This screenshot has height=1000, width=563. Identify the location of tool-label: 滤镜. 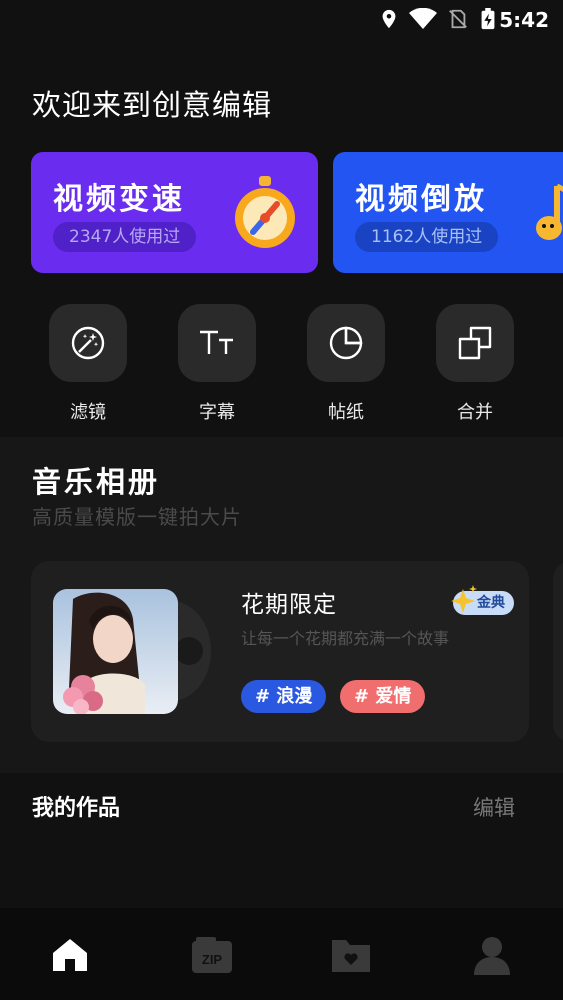
(88, 412).